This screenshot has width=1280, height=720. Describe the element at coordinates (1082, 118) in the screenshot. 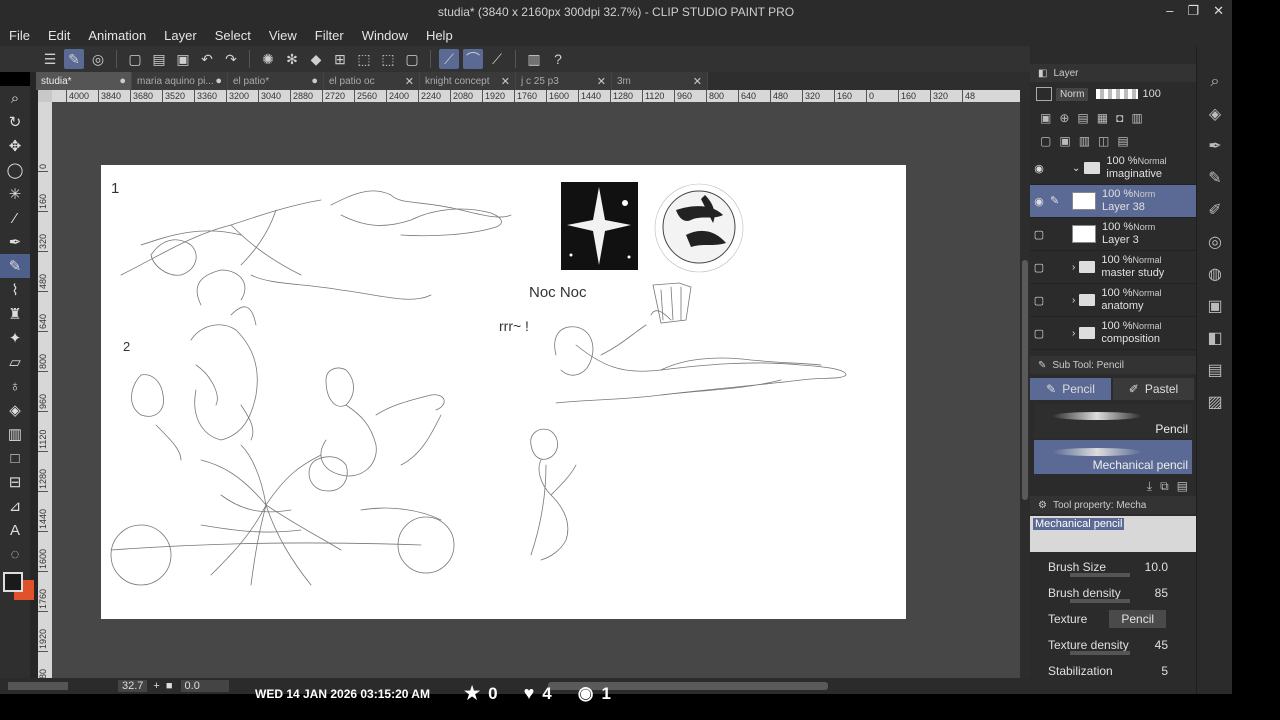

I see `lock-icon: ▤` at that location.